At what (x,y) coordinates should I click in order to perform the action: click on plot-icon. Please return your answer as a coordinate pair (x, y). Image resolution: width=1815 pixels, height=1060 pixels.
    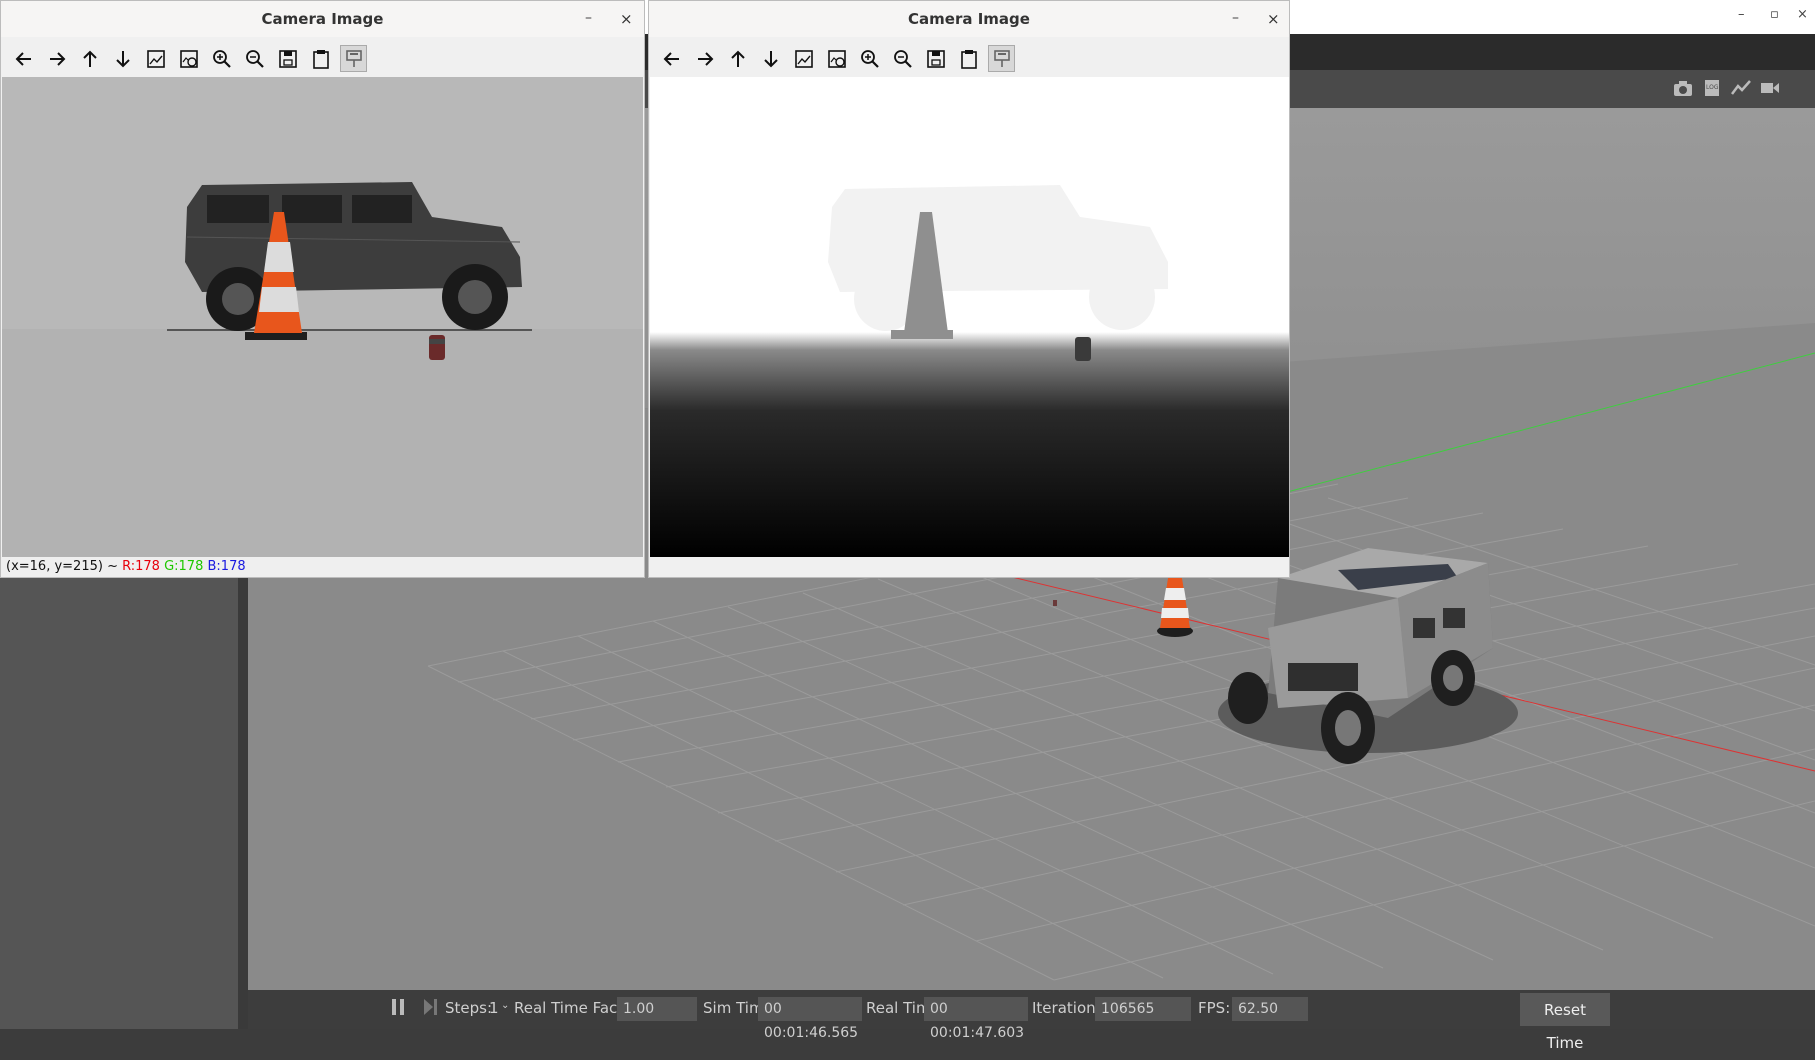
    Looking at the image, I should click on (1741, 88).